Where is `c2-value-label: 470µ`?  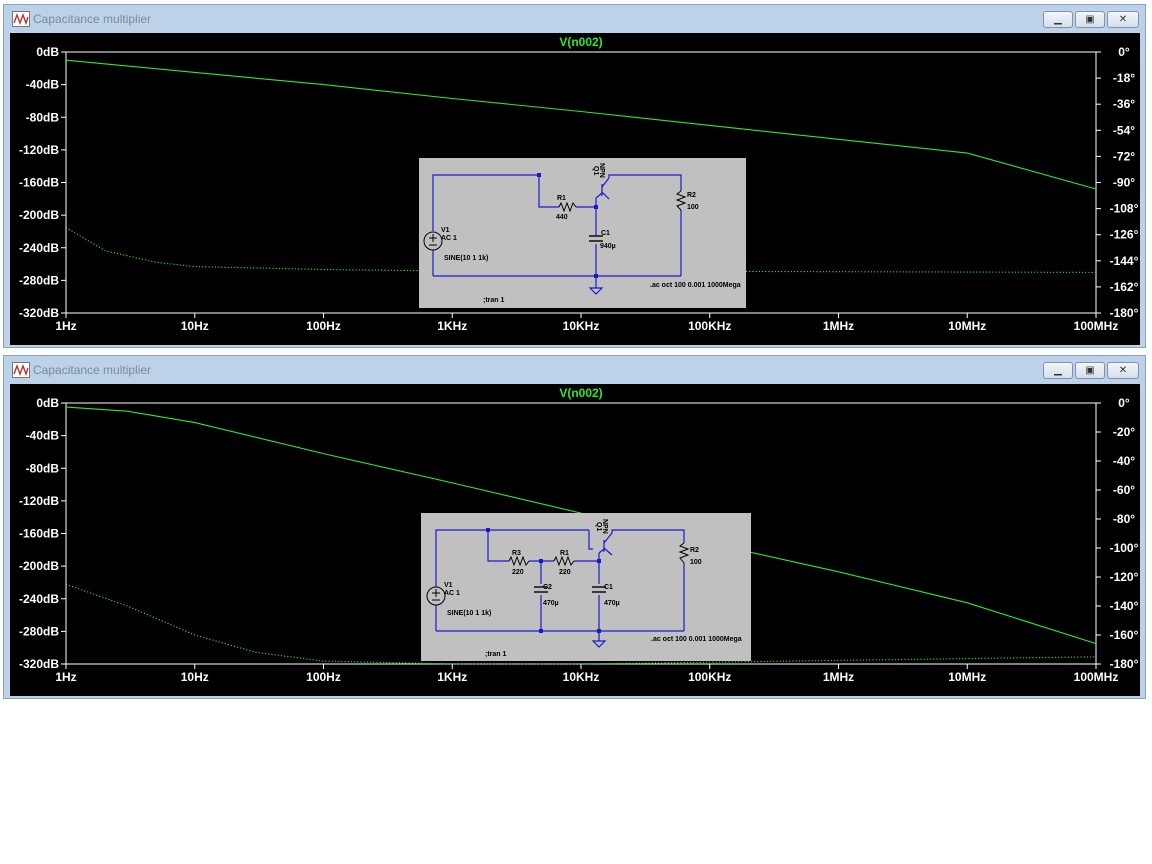
c2-value-label: 470µ is located at coordinates (551, 603).